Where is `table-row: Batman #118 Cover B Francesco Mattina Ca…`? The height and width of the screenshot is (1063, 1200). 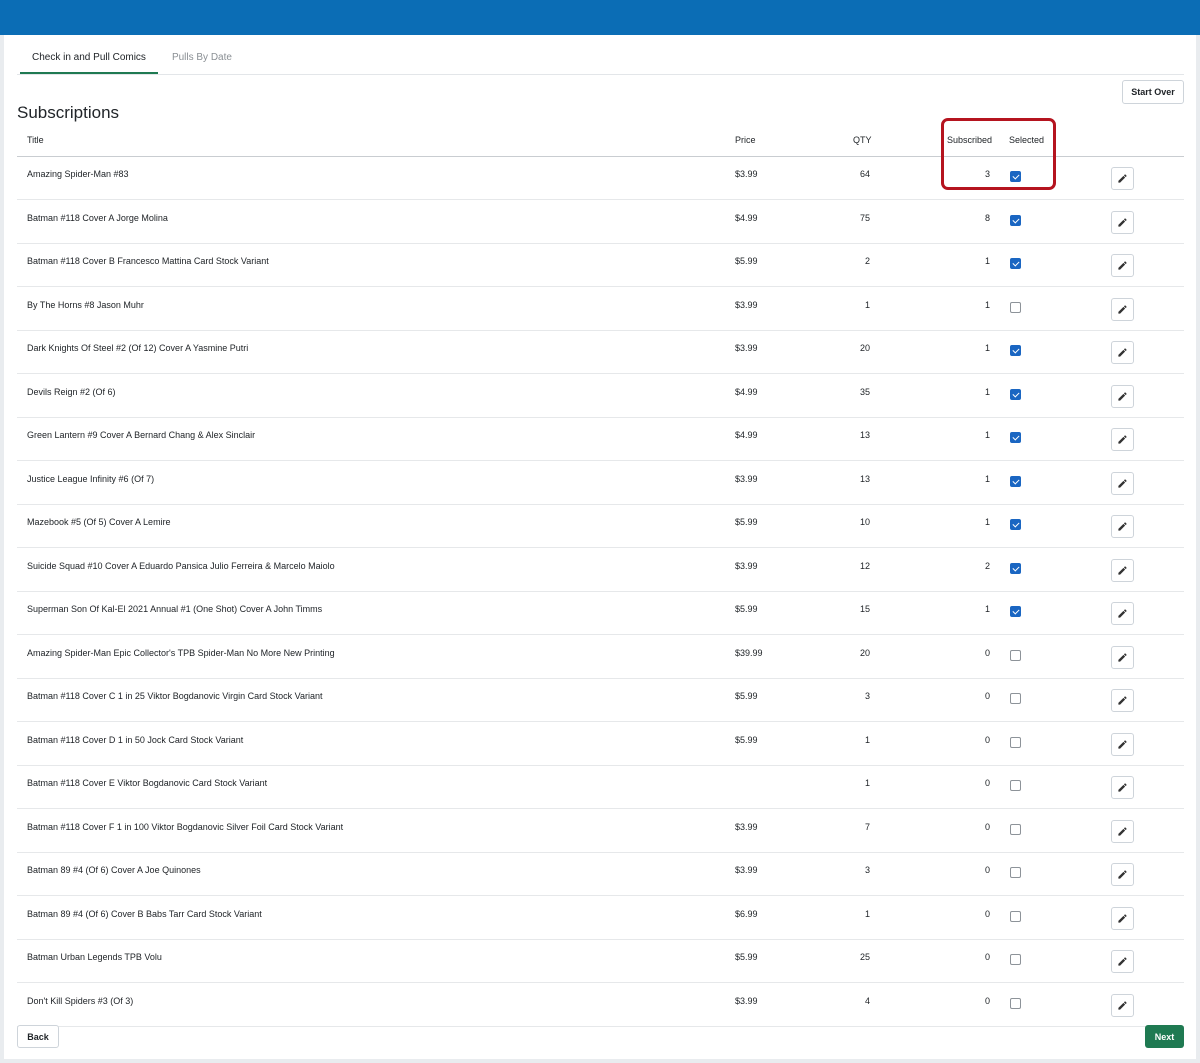 table-row: Batman #118 Cover B Francesco Mattina Ca… is located at coordinates (600, 265).